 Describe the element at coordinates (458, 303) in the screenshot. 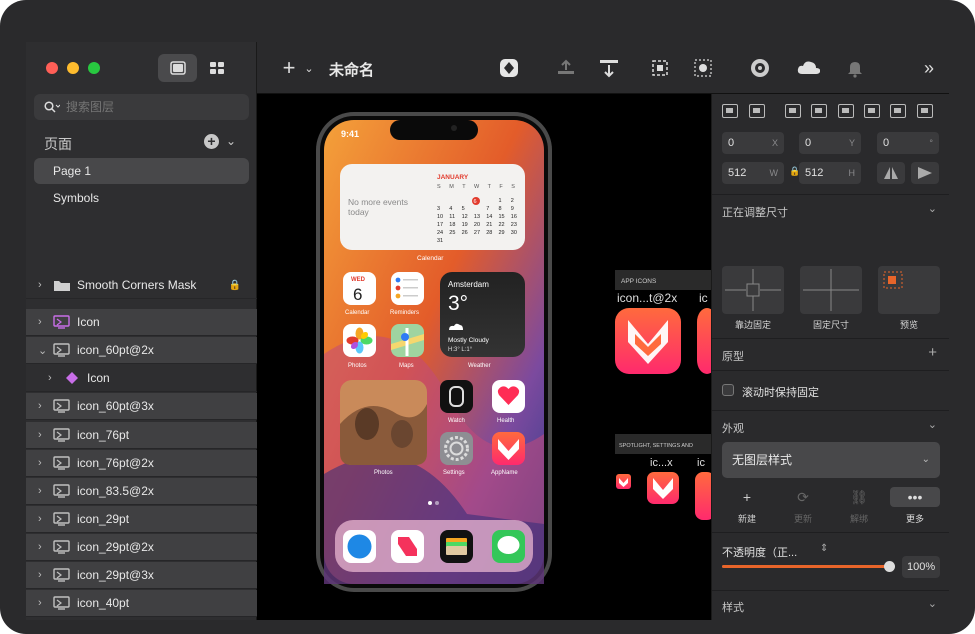

I see `svg-text: 3°` at that location.